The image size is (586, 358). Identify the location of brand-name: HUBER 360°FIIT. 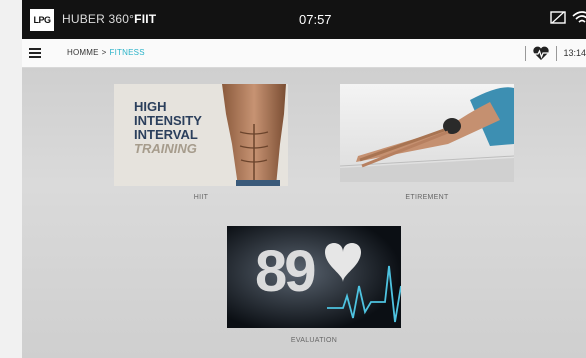
(109, 19).